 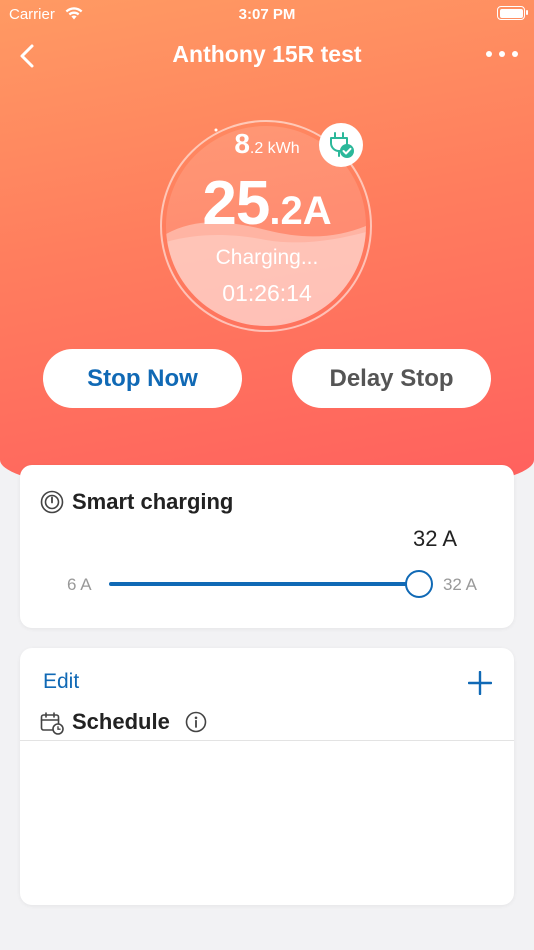 I want to click on slider-max-label: 32 A, so click(x=459, y=584).